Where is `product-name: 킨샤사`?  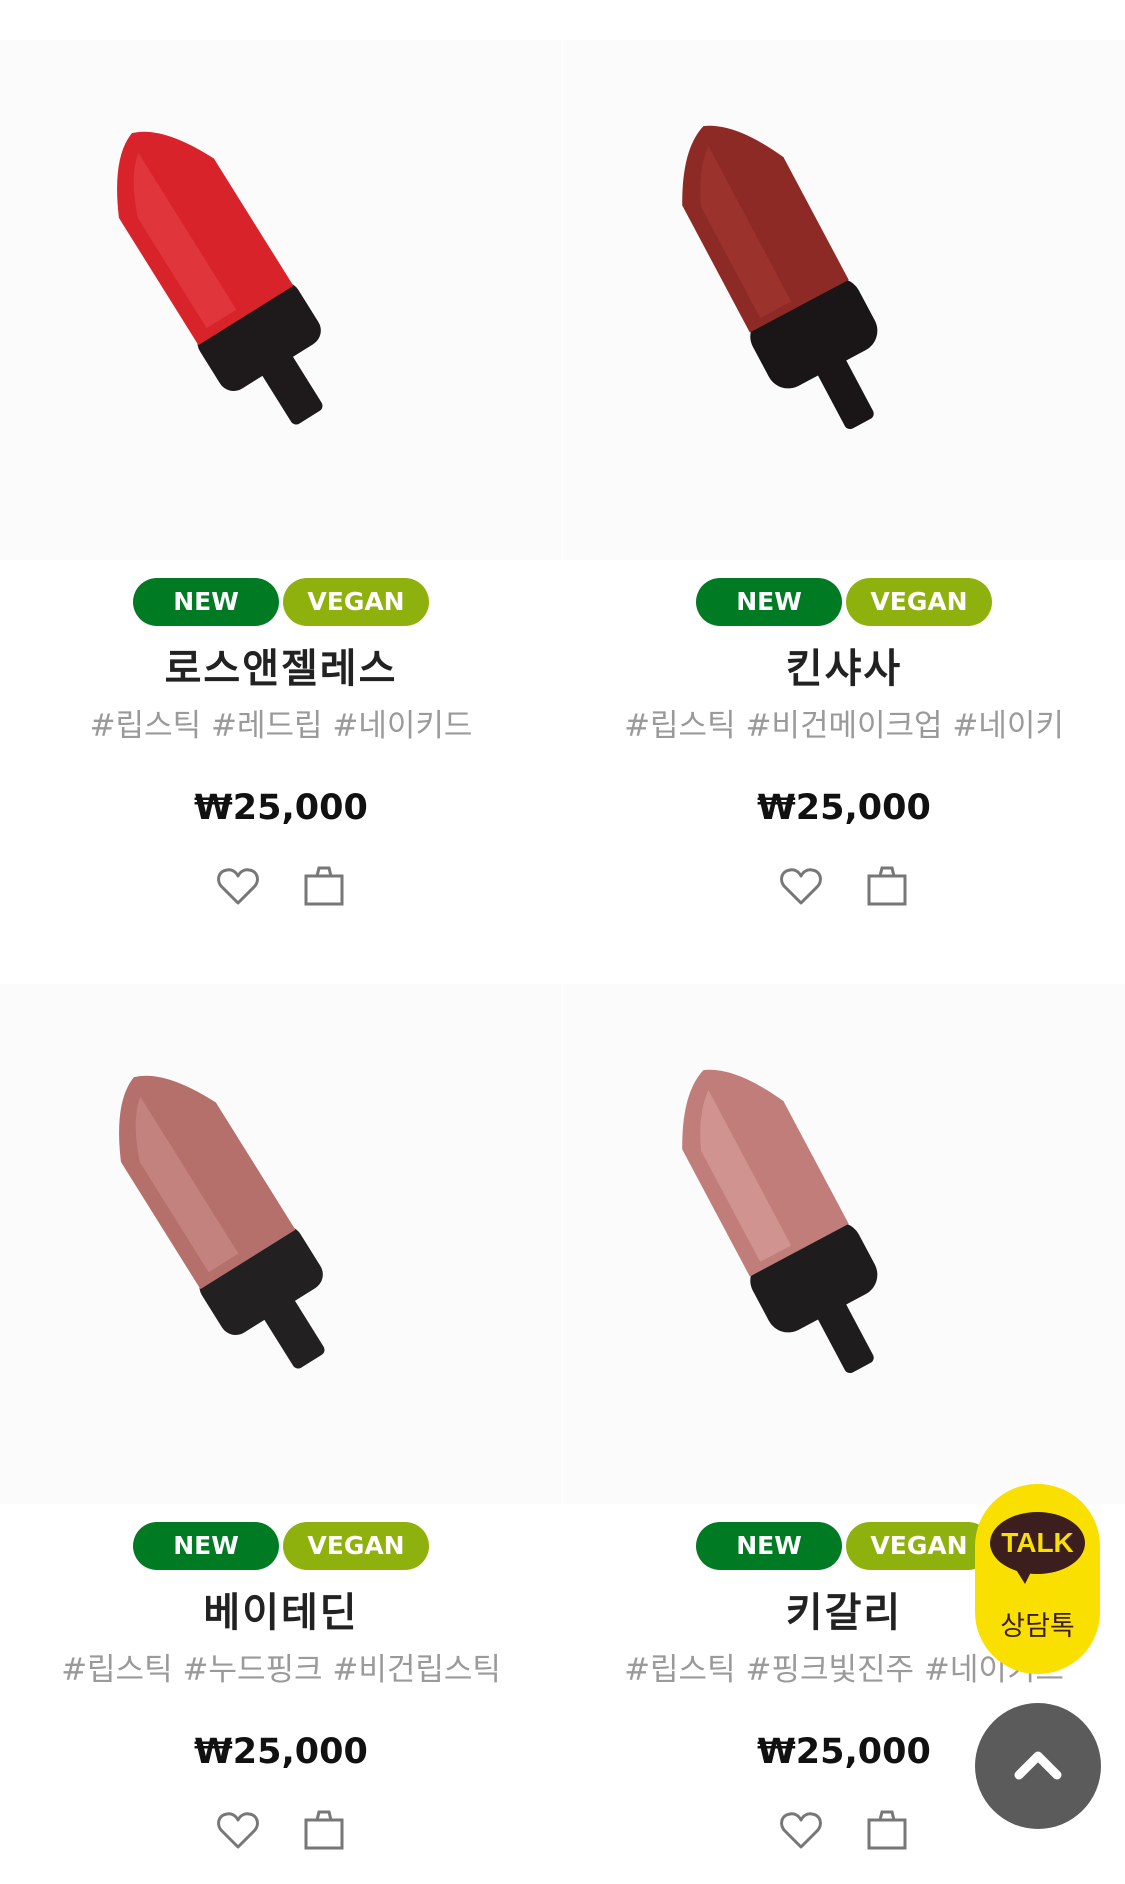
product-name: 킨샤사 is located at coordinates (844, 665).